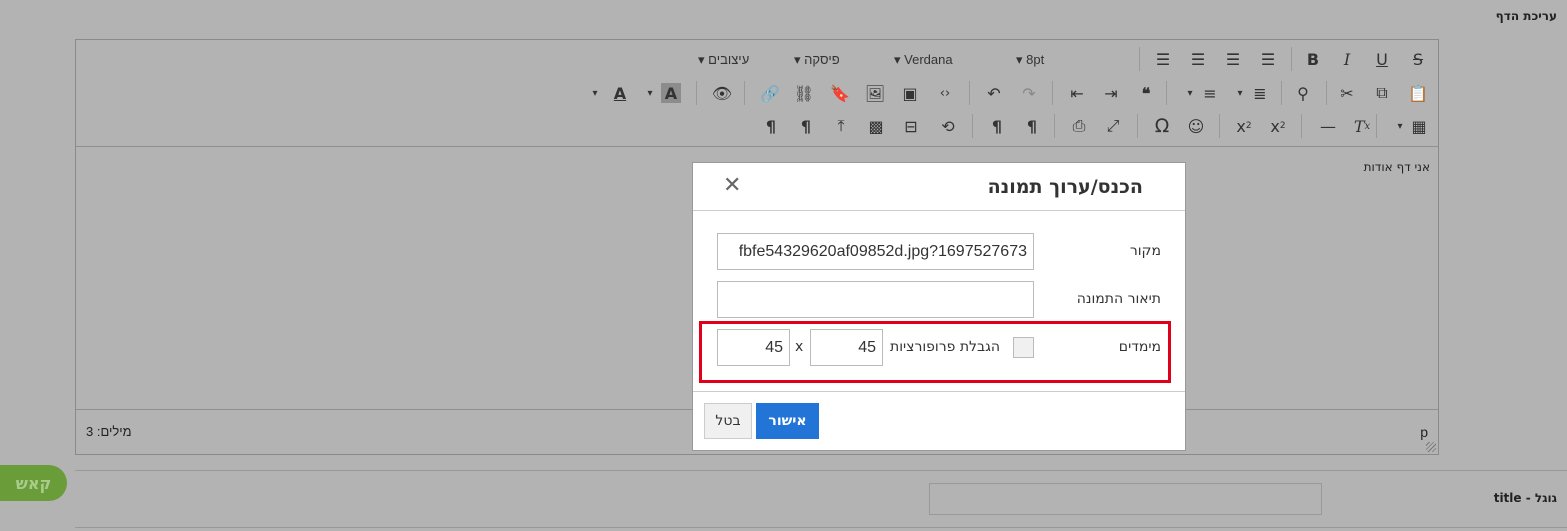 This screenshot has width=1567, height=531. Describe the element at coordinates (1113, 126) in the screenshot. I see `fullscreen-icon: ⤢` at that location.